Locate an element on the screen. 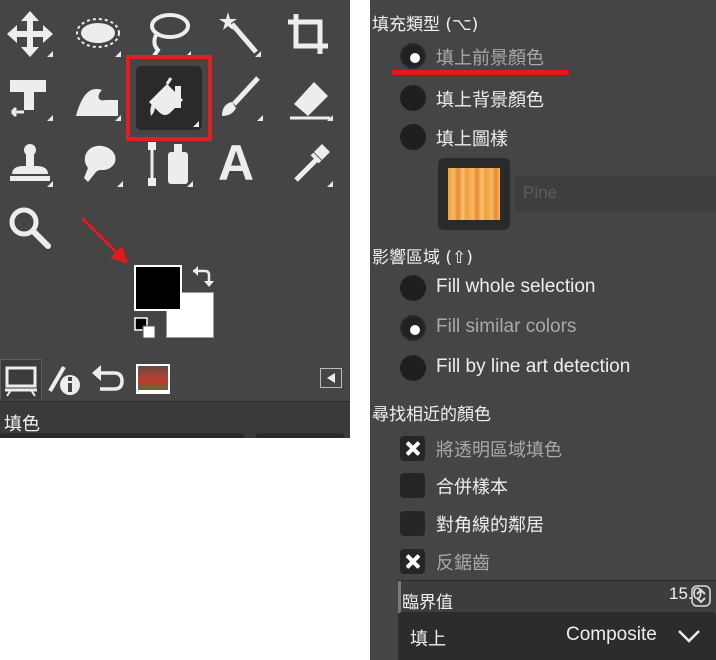 The image size is (716, 660). chevron-down-icon is located at coordinates (689, 636).